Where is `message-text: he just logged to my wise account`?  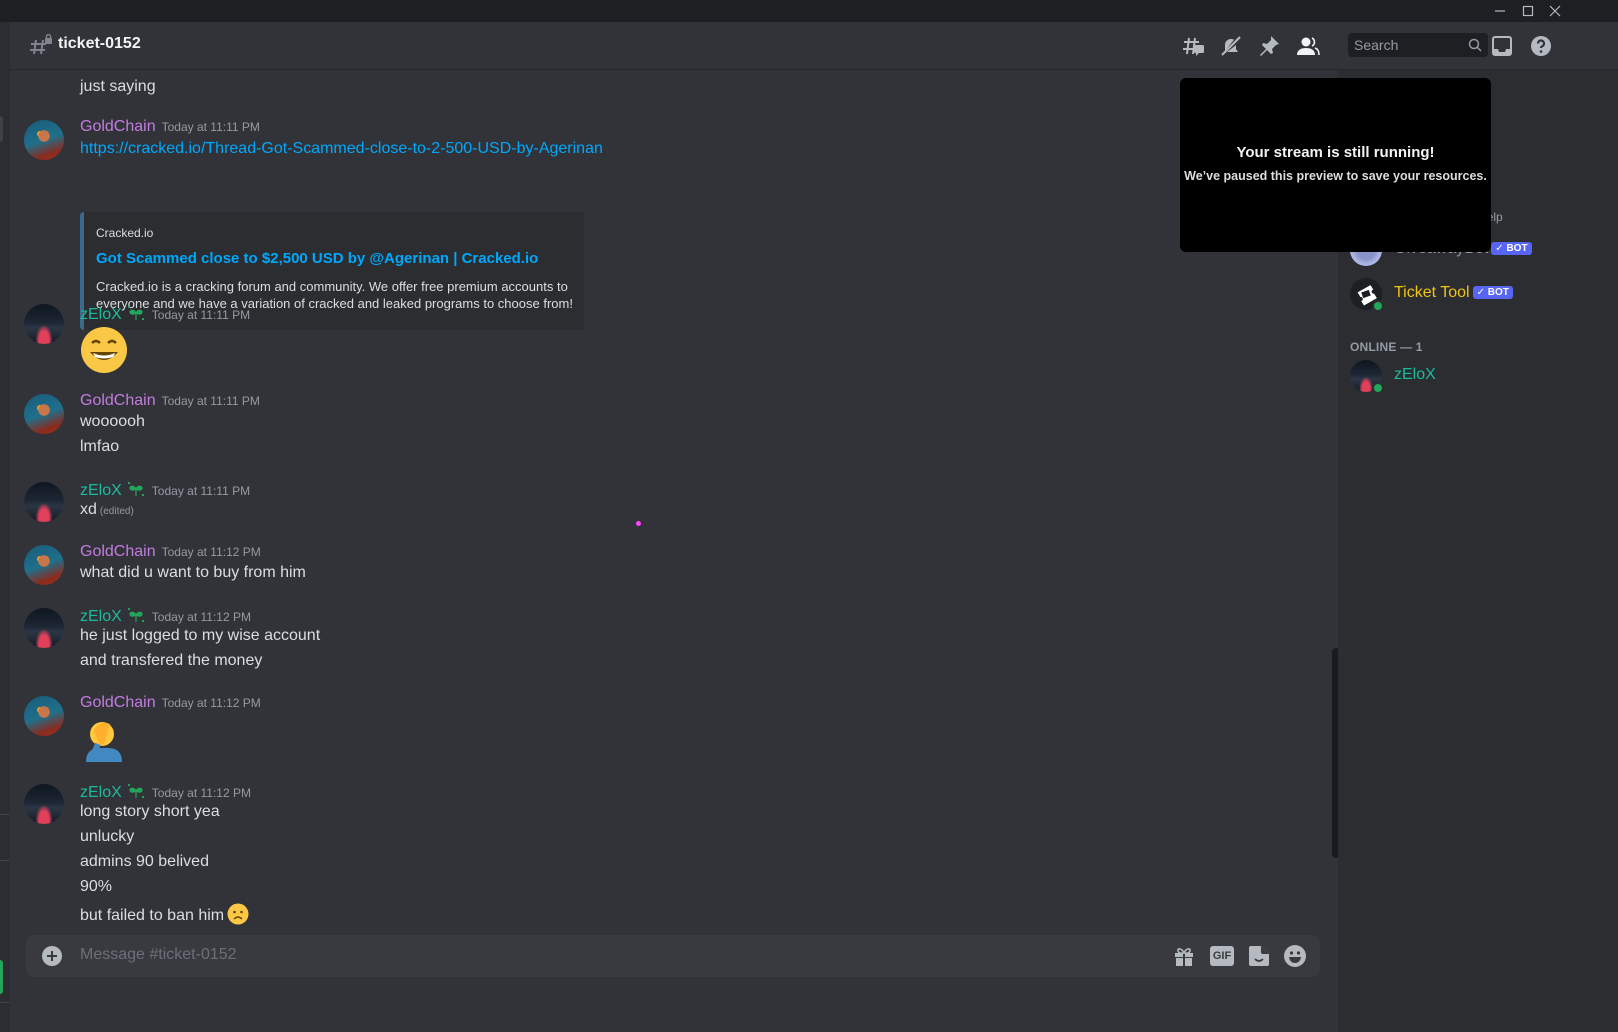 message-text: he just logged to my wise account is located at coordinates (200, 635).